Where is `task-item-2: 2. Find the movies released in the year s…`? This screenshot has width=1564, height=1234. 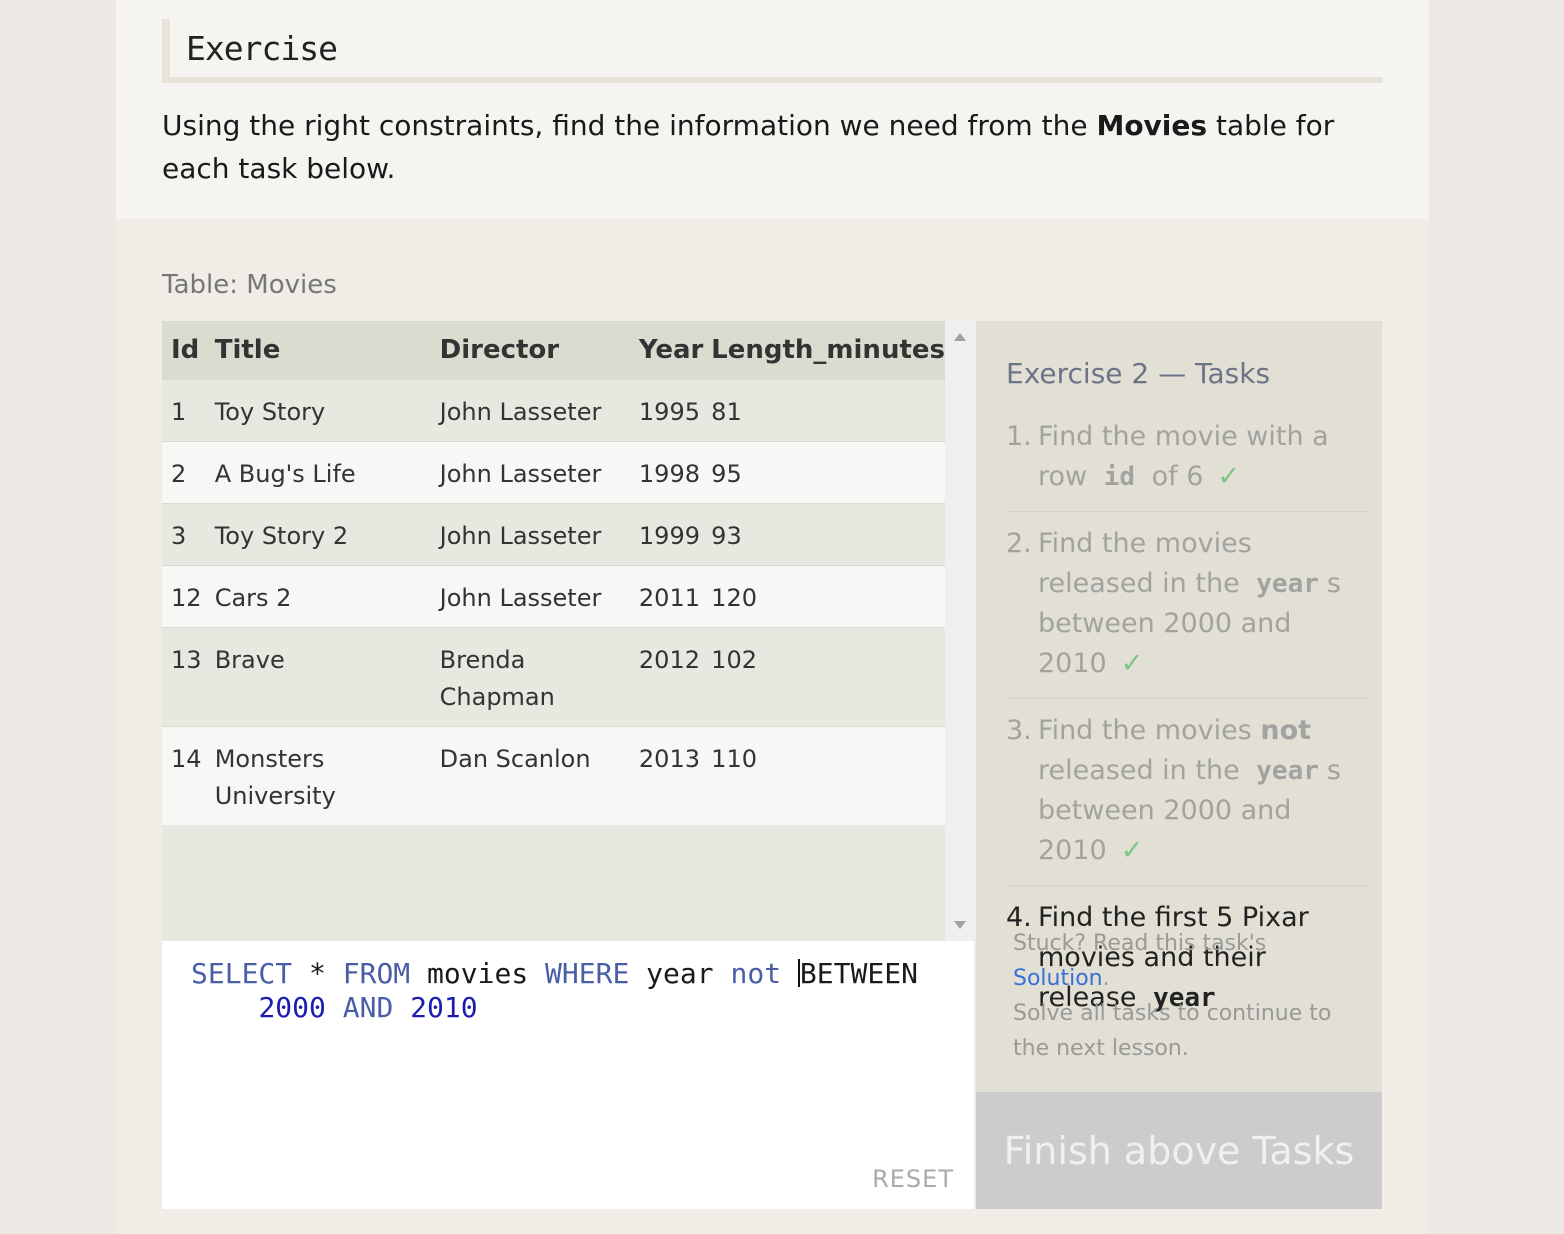 task-item-2: 2. Find the movies released in the year s… is located at coordinates (1187, 611).